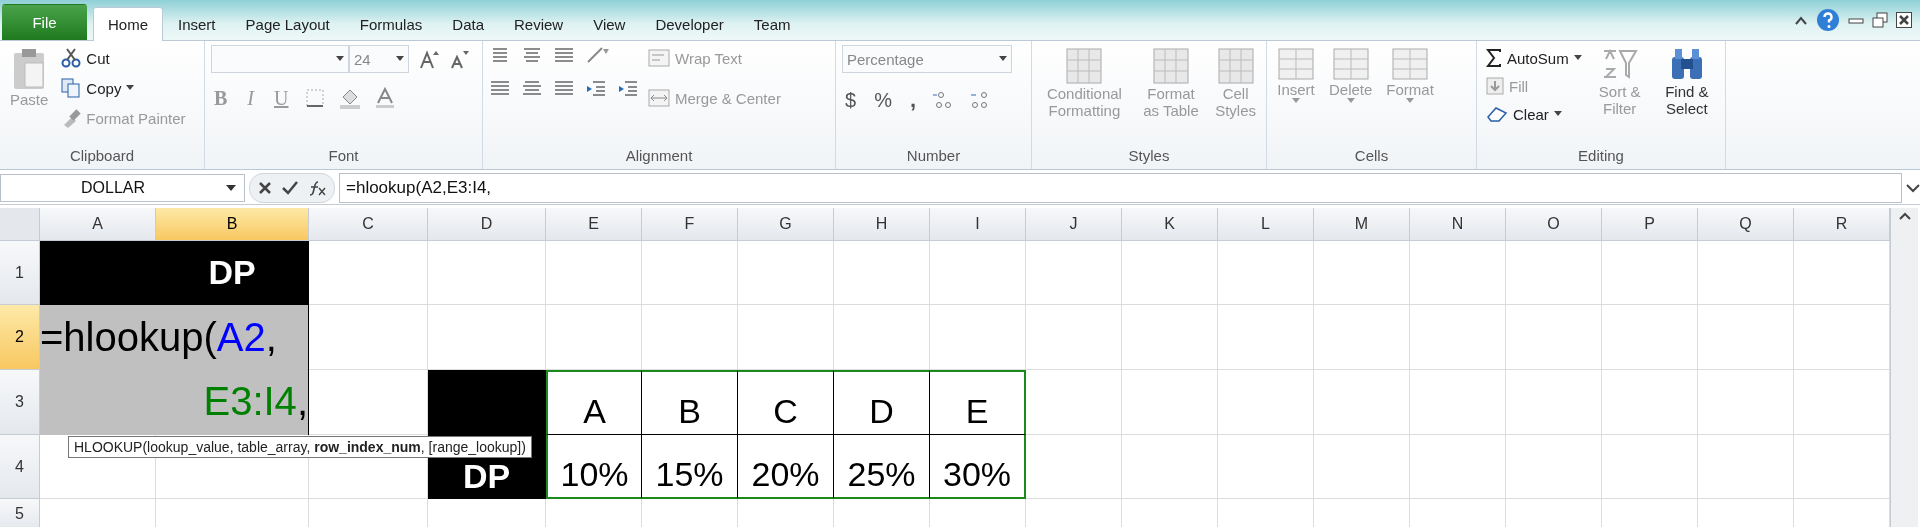 The image size is (1920, 527). I want to click on column-header: M, so click(1362, 224).